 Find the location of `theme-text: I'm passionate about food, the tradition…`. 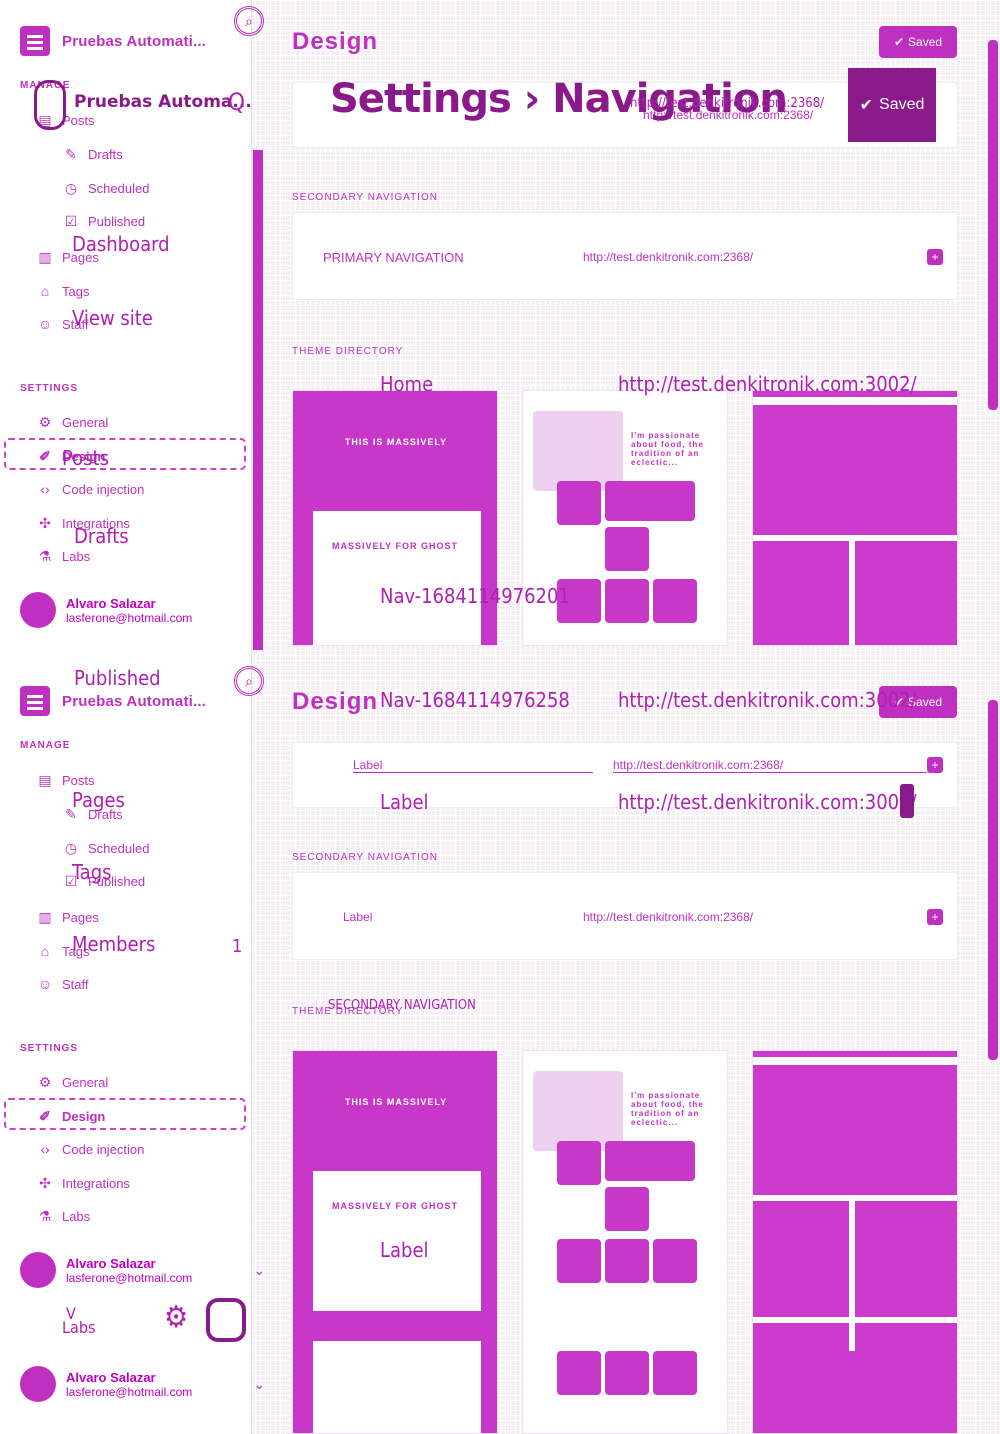

theme-text: I'm passionate about food, the tradition… is located at coordinates (667, 449).